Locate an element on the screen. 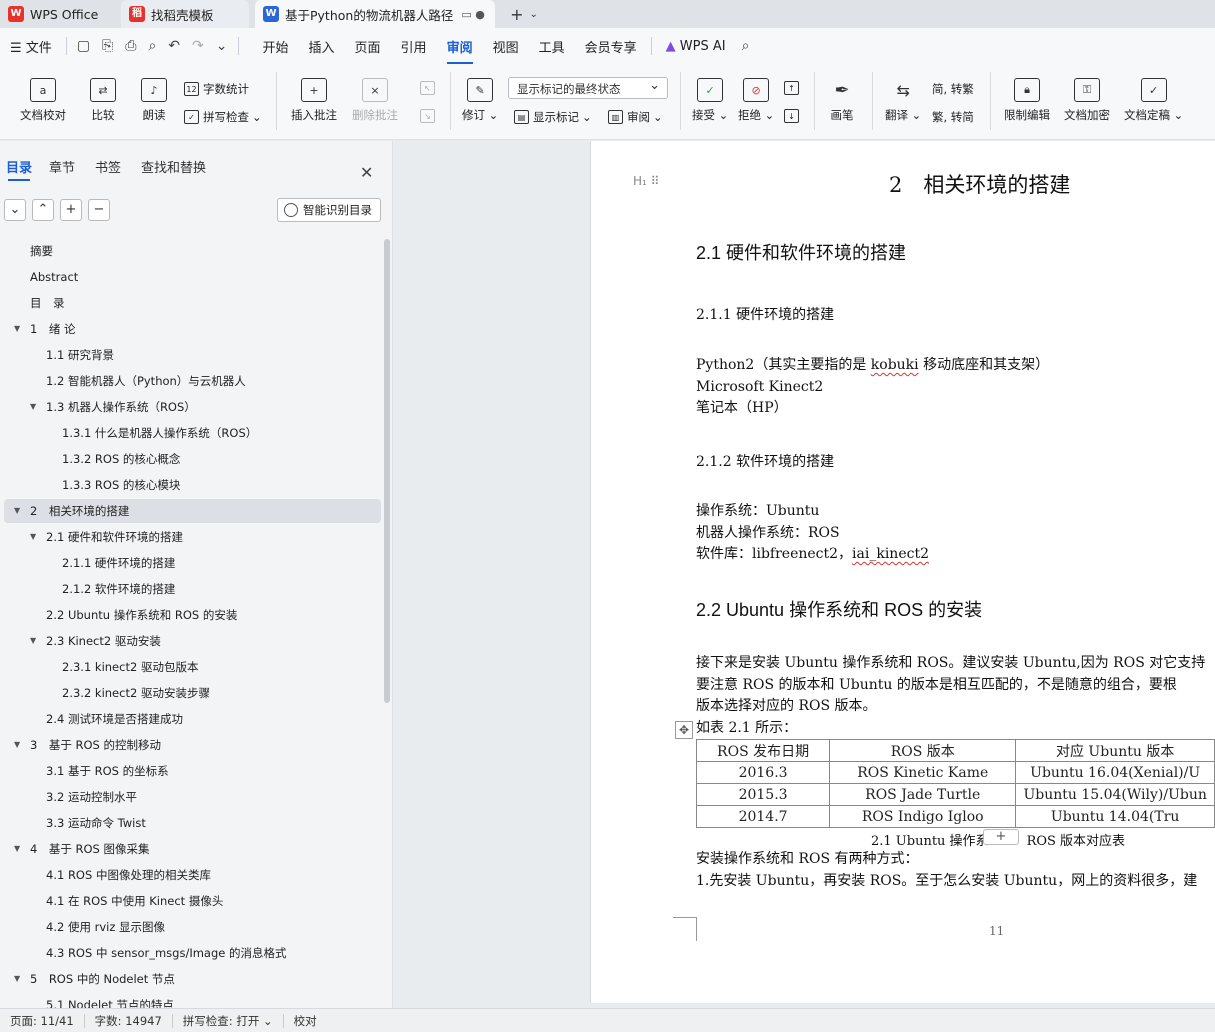 This screenshot has width=1215, height=1032. file-menu: ☰ 文件 is located at coordinates (31, 46).